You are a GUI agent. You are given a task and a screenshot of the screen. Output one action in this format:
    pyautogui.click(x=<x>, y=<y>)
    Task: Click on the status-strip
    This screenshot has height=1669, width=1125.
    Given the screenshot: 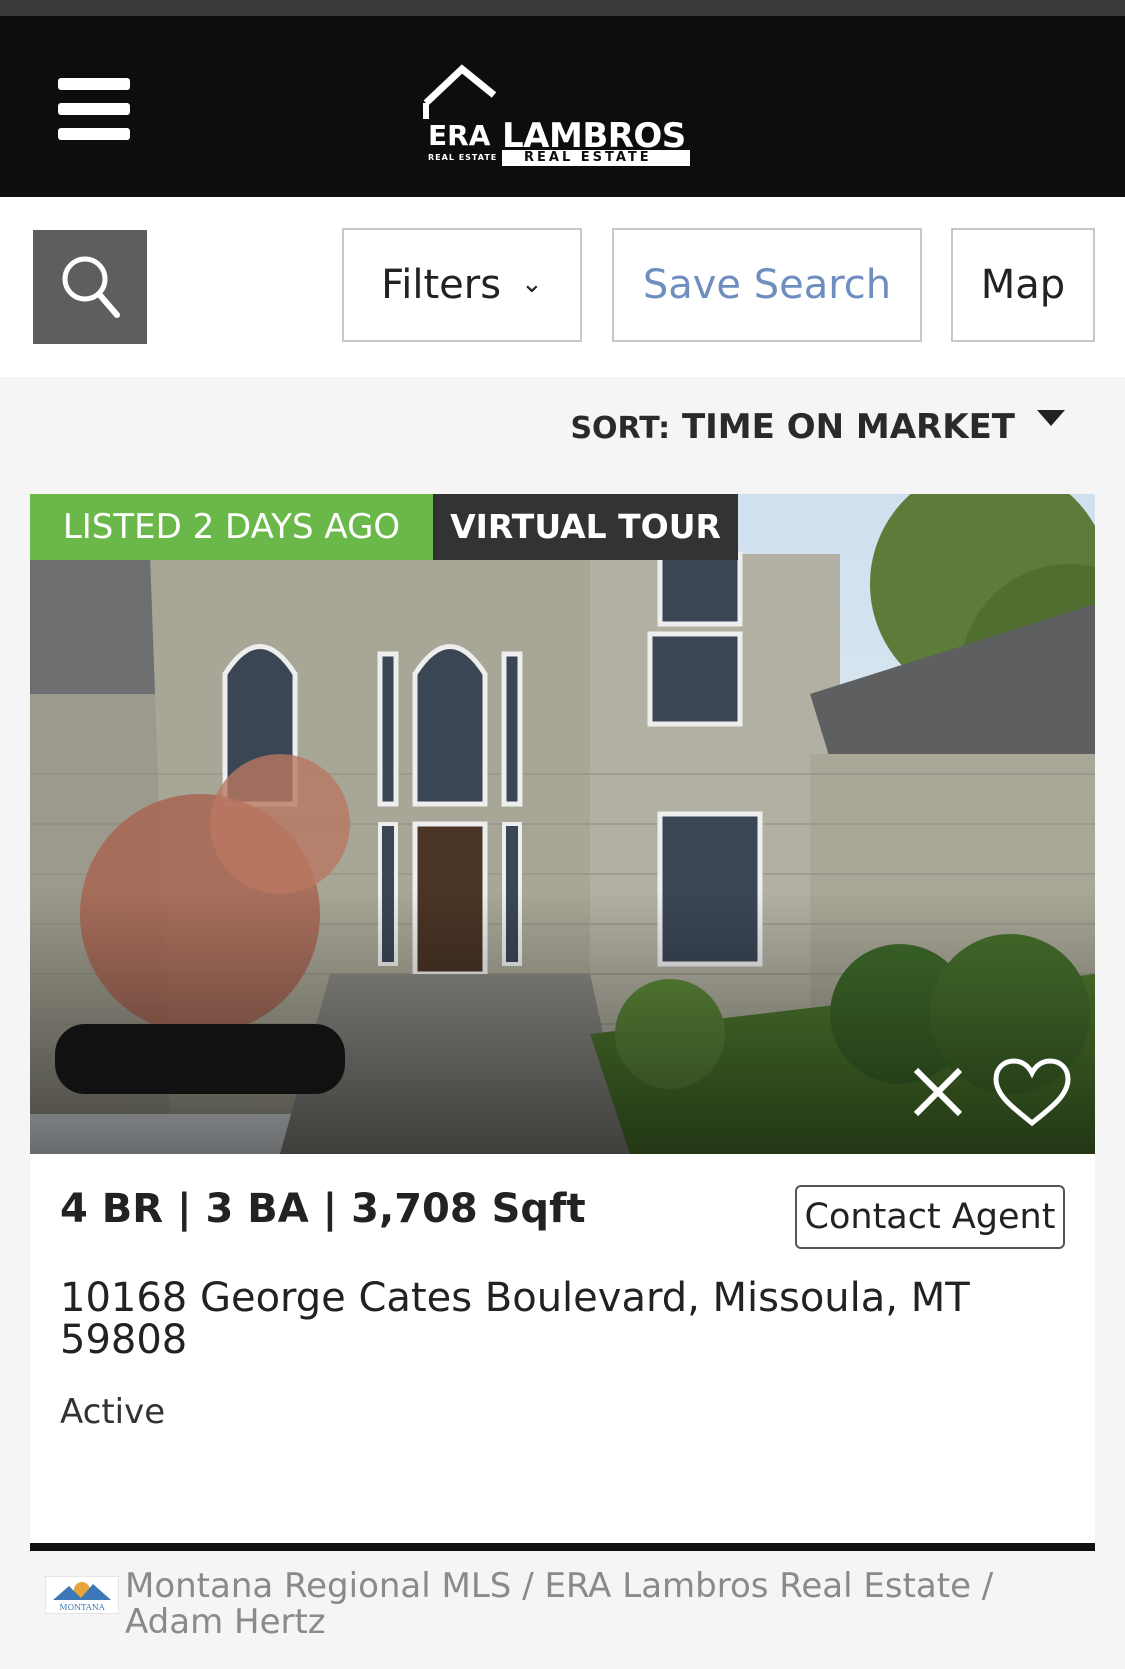 What is the action you would take?
    pyautogui.click(x=562, y=8)
    